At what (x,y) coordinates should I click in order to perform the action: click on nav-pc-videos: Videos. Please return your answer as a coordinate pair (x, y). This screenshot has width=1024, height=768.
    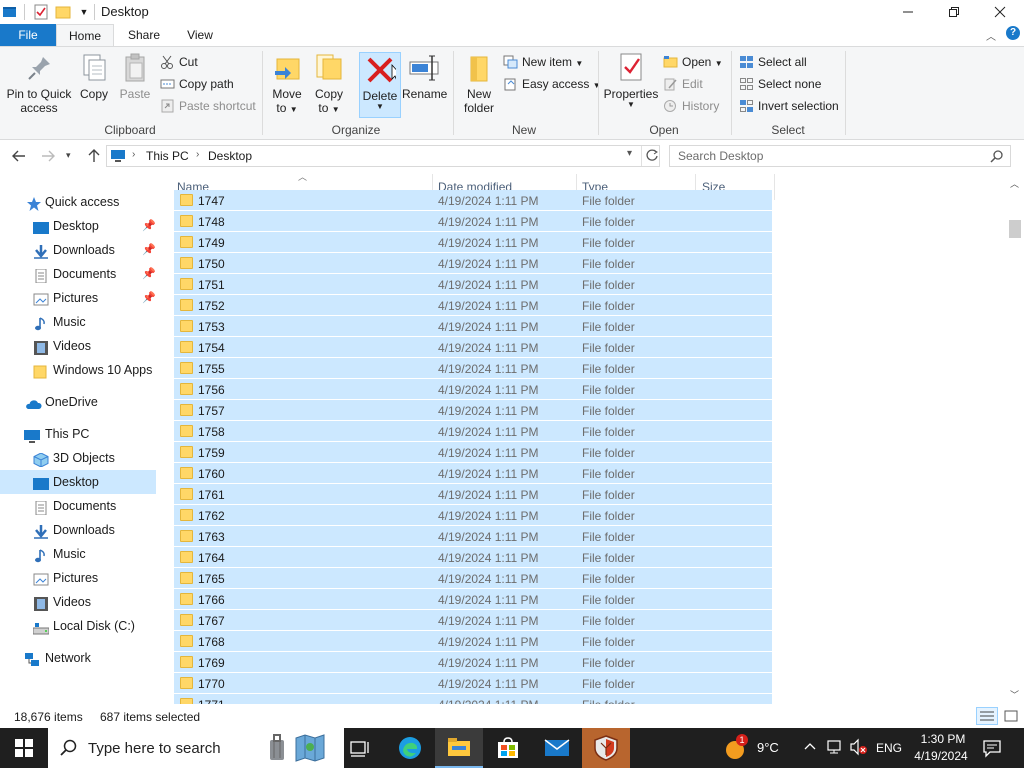
    Looking at the image, I should click on (78, 602).